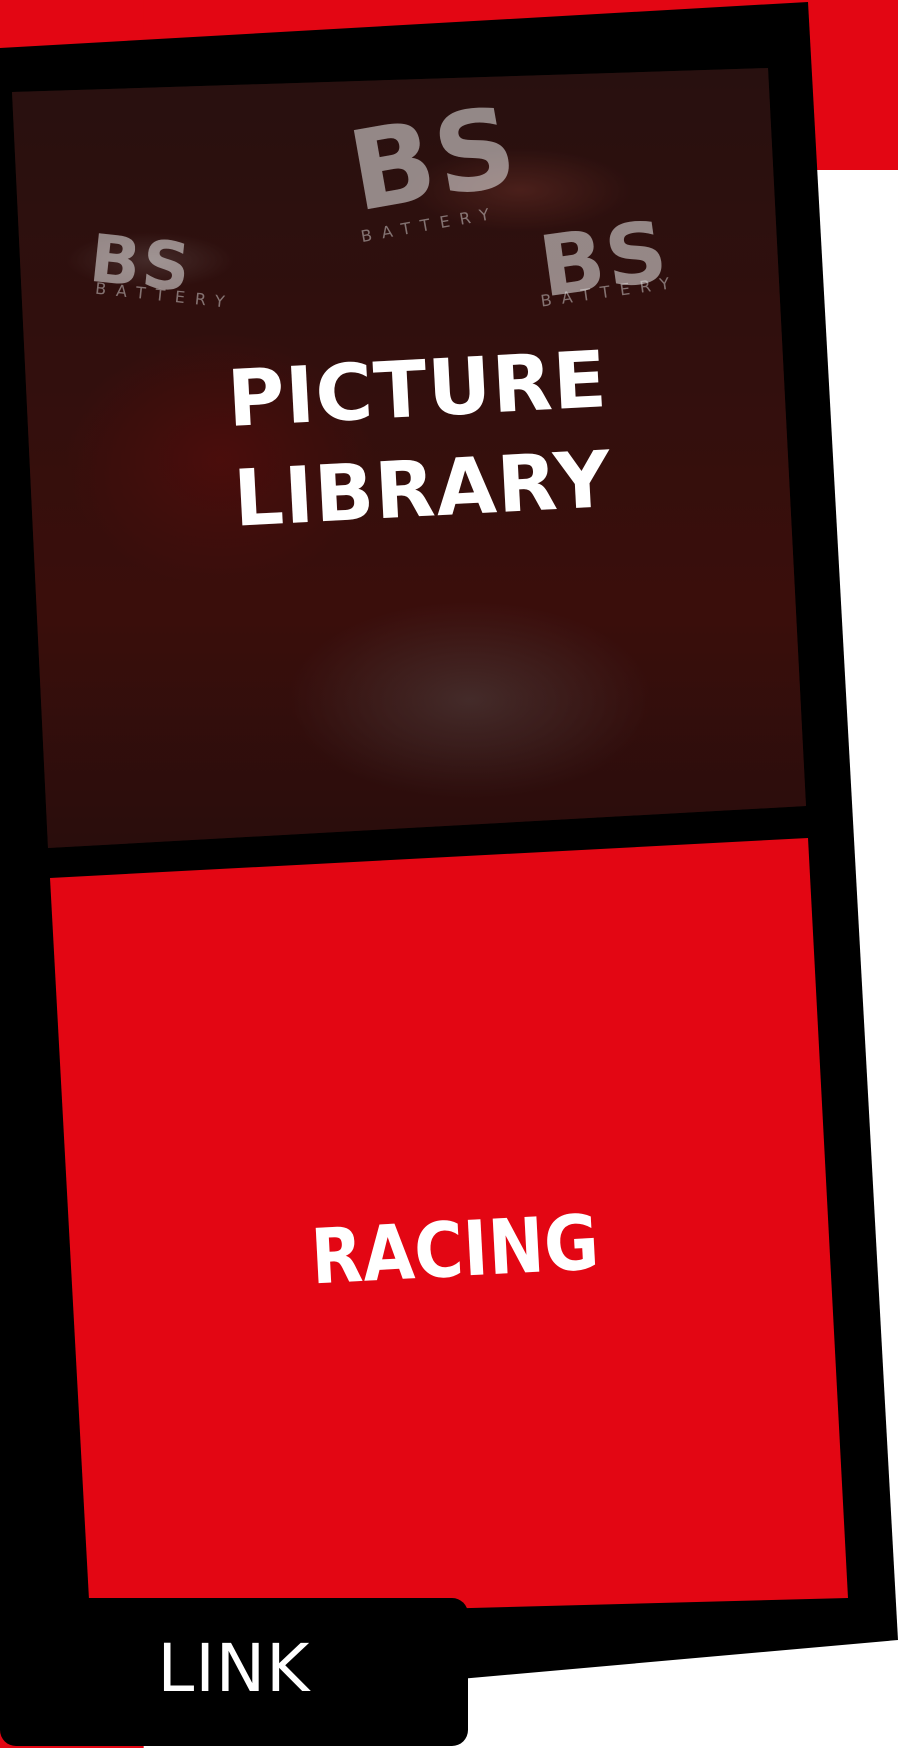  Describe the element at coordinates (455, 1249) in the screenshot. I see `racing-title: RACING` at that location.